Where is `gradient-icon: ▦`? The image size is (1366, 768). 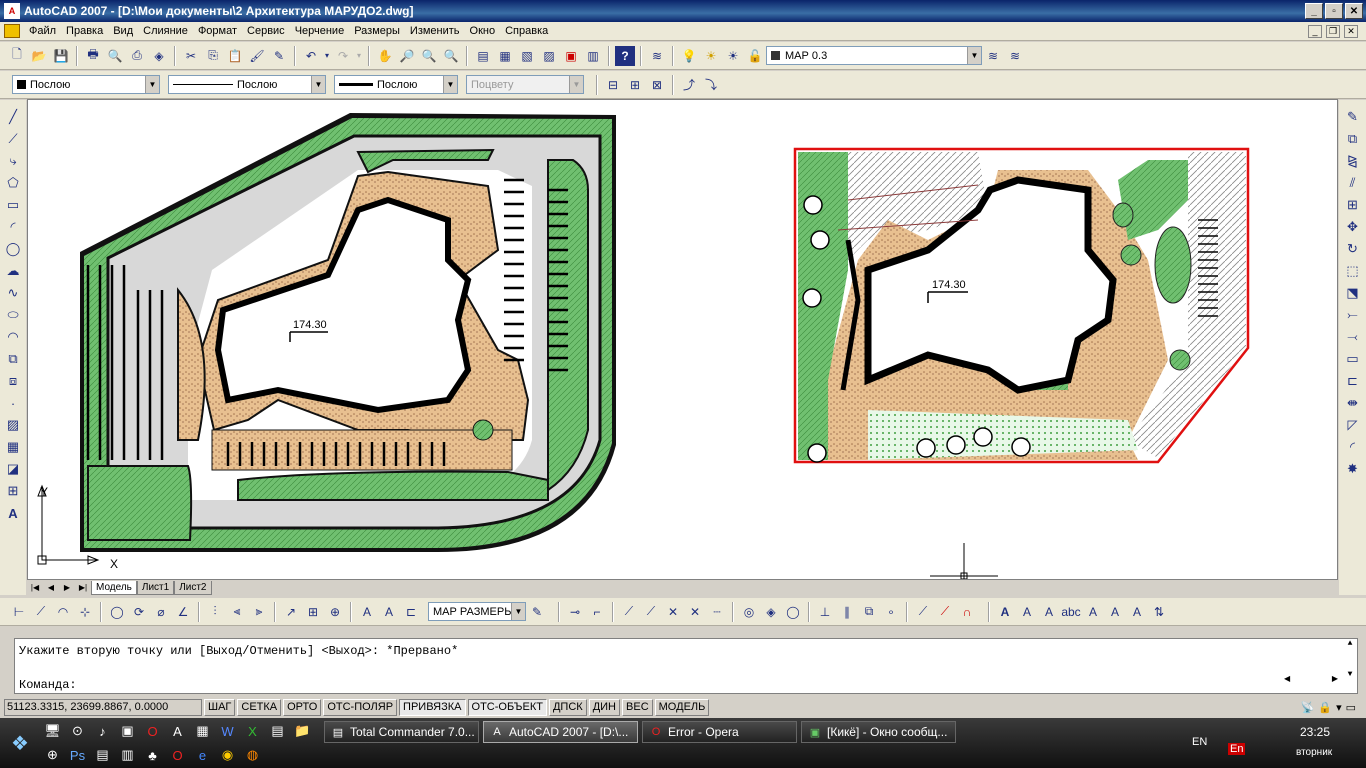 gradient-icon: ▦ is located at coordinates (13, 447).